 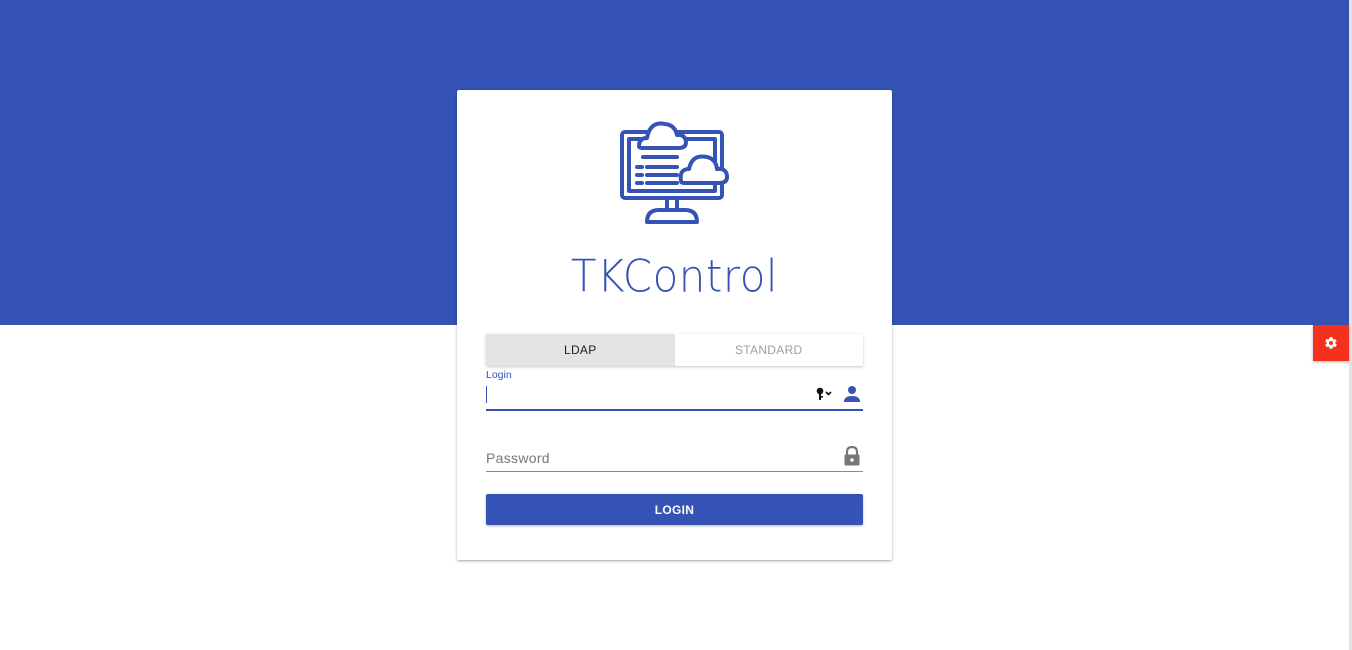 What do you see at coordinates (580, 350) in the screenshot?
I see `tab-ldap: LDAP` at bounding box center [580, 350].